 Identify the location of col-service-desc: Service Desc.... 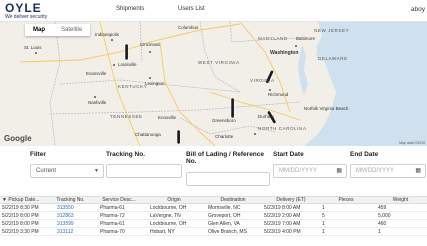
(118, 200).